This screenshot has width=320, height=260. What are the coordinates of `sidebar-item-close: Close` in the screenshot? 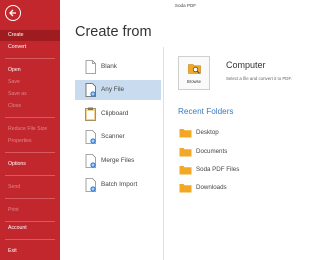 It's located at (30, 106).